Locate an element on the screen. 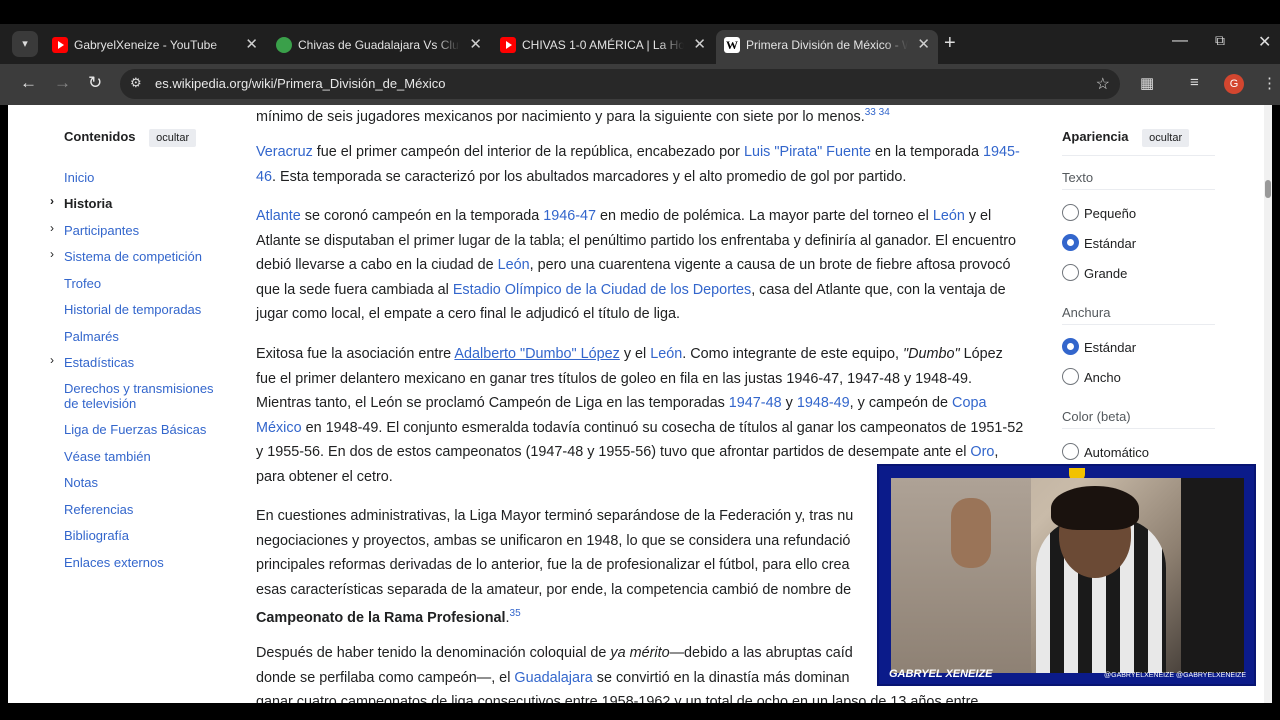 The image size is (1280, 720). link-atlante: Atlante is located at coordinates (278, 216).